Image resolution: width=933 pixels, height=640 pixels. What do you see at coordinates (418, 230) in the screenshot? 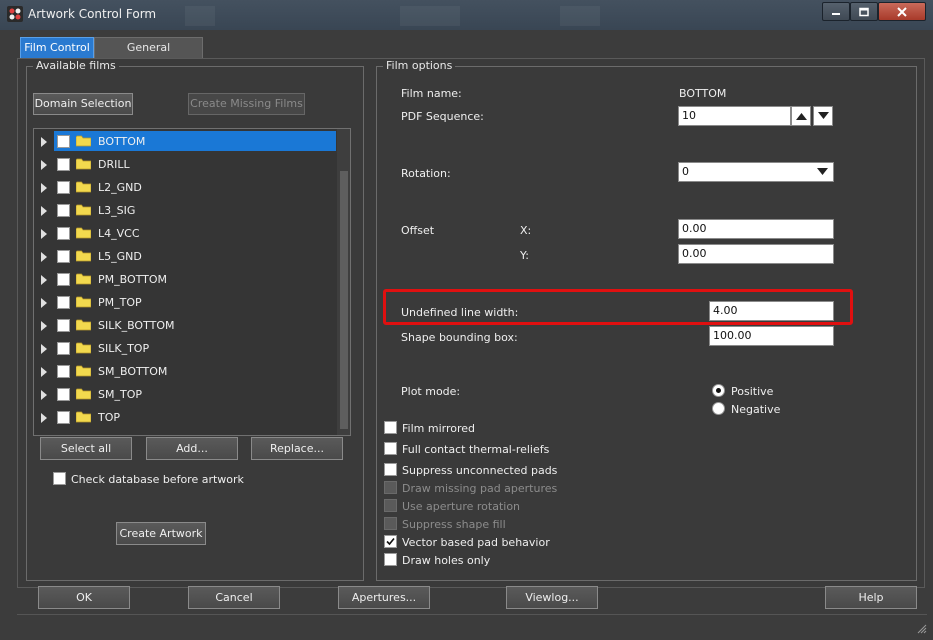
I see `offset-label: Offset` at bounding box center [418, 230].